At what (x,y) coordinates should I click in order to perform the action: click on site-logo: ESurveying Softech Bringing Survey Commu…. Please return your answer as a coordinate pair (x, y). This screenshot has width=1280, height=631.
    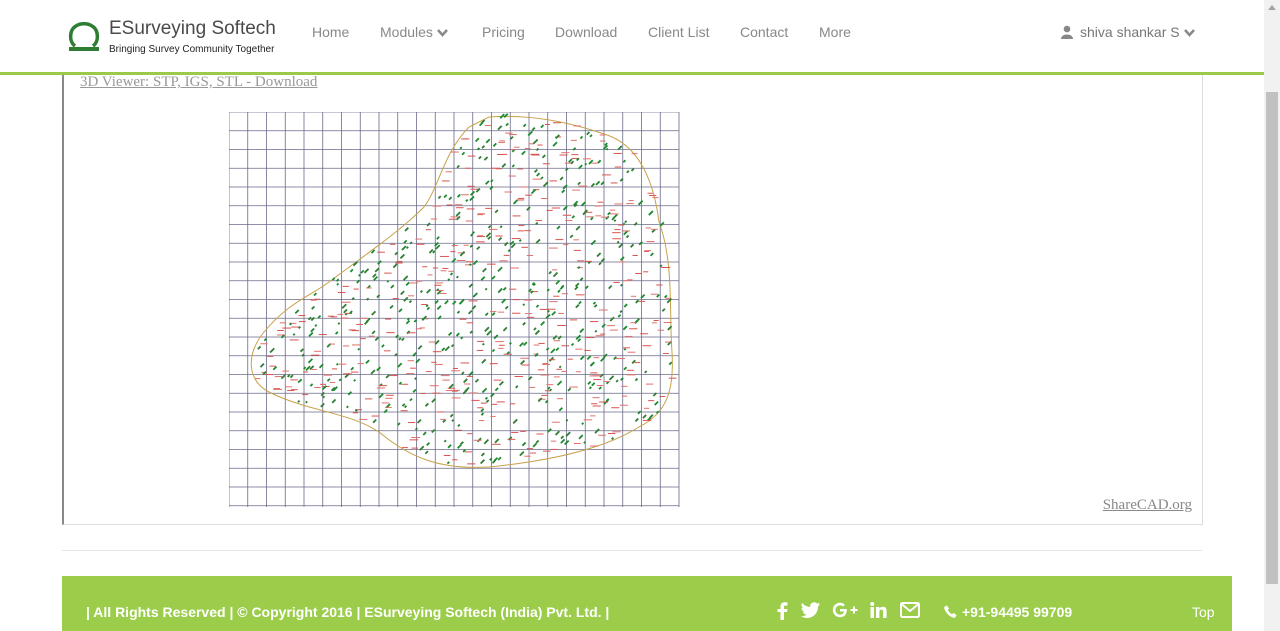
    Looking at the image, I should click on (176, 38).